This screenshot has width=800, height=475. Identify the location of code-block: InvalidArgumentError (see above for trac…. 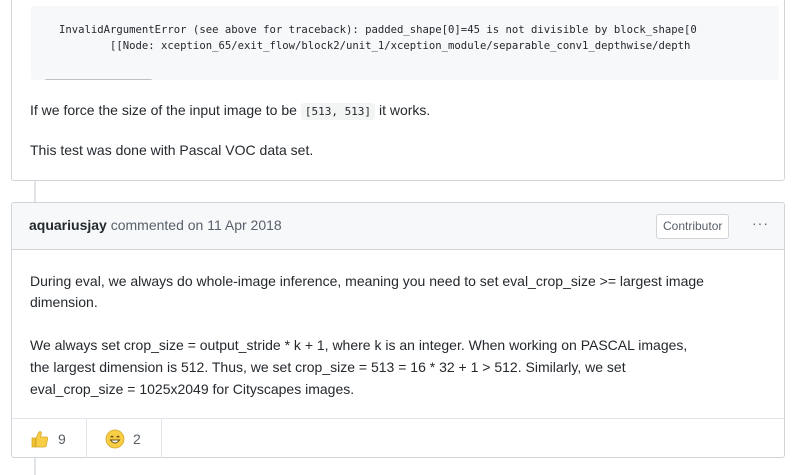
(405, 43).